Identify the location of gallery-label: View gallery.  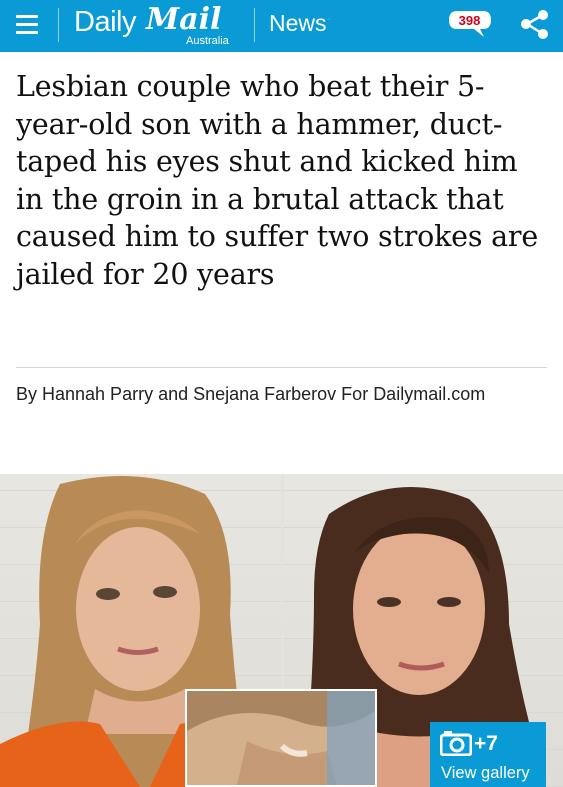
(485, 773).